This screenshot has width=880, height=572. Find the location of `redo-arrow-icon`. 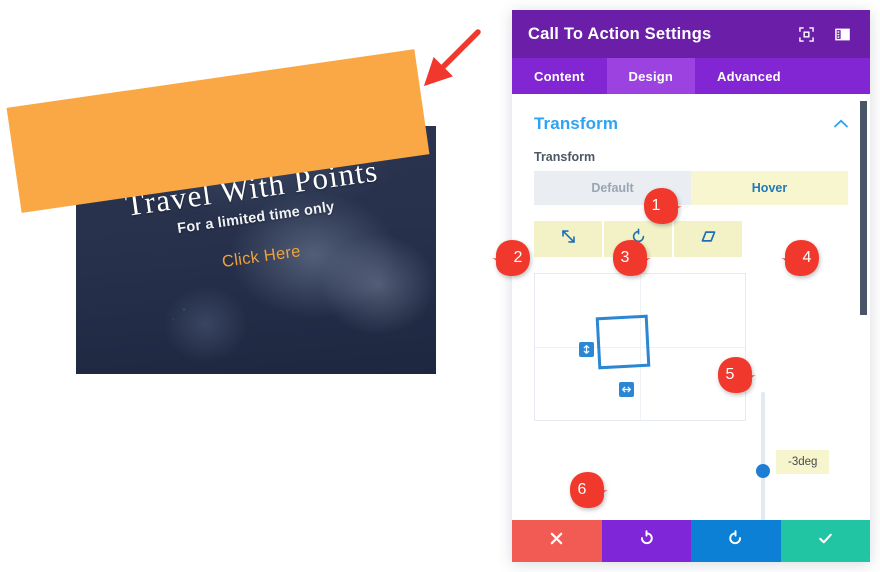

redo-arrow-icon is located at coordinates (735, 541).